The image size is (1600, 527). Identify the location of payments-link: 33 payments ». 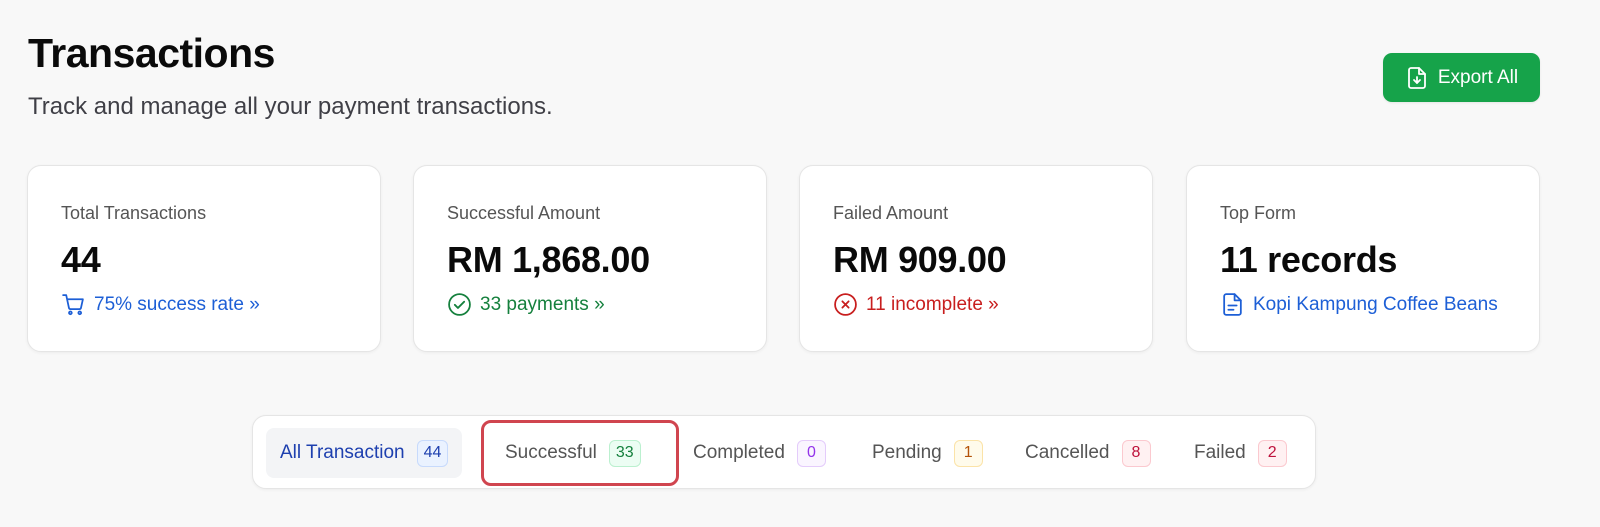
(590, 304).